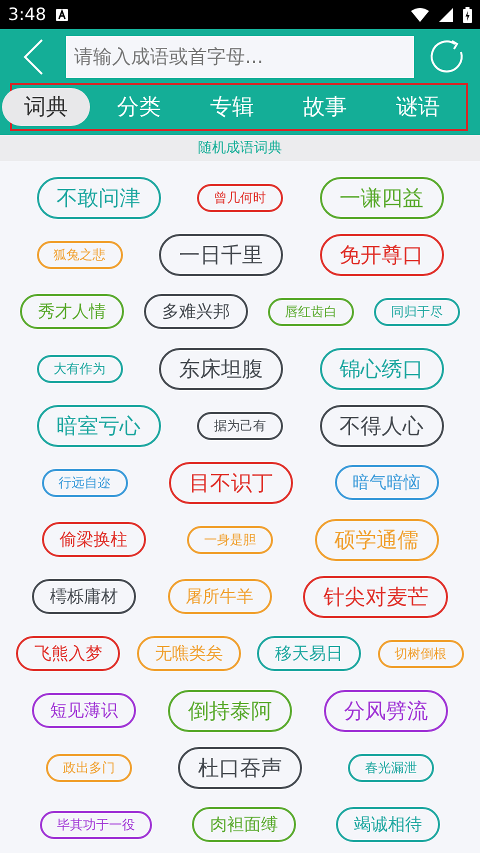 The width and height of the screenshot is (480, 853). Describe the element at coordinates (386, 711) in the screenshot. I see `idiom-tag: 分风劈流` at that location.